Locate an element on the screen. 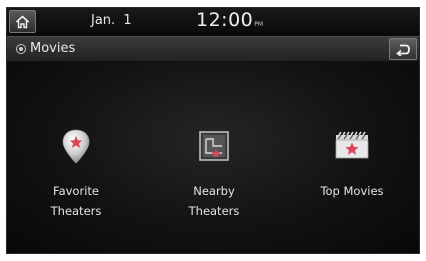  back-button is located at coordinates (403, 49).